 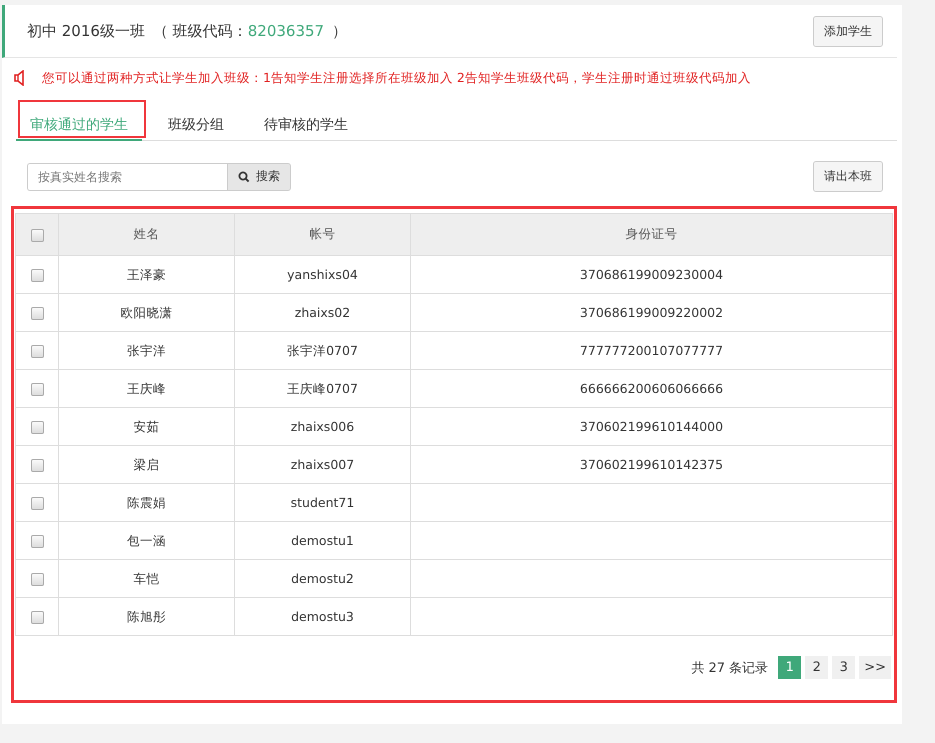 I want to click on table-cell: 666666200606066666, so click(x=652, y=388).